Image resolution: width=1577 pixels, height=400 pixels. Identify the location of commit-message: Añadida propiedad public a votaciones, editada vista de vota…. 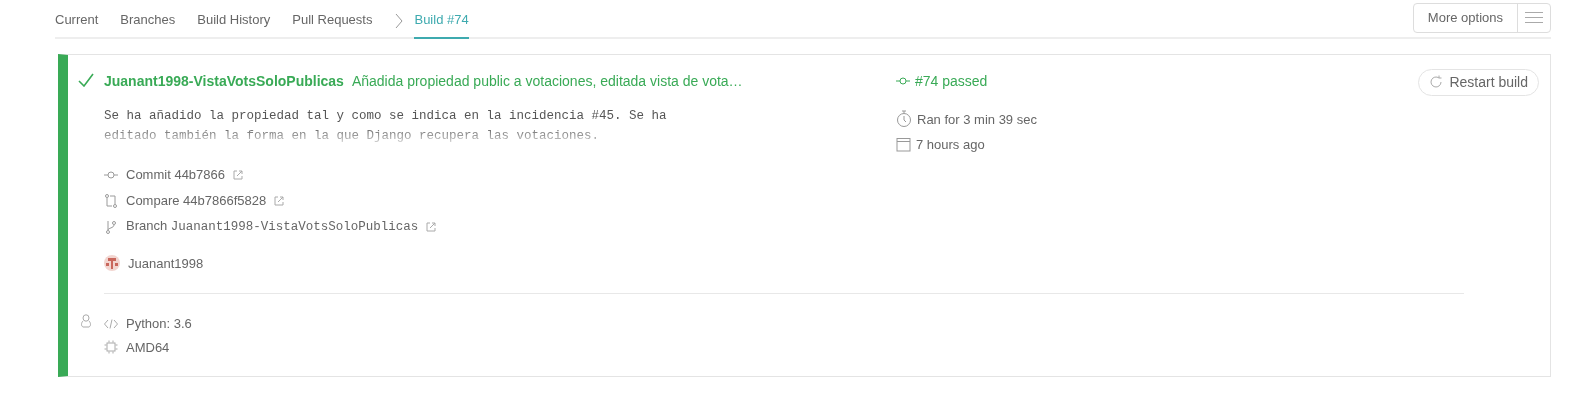
(547, 81).